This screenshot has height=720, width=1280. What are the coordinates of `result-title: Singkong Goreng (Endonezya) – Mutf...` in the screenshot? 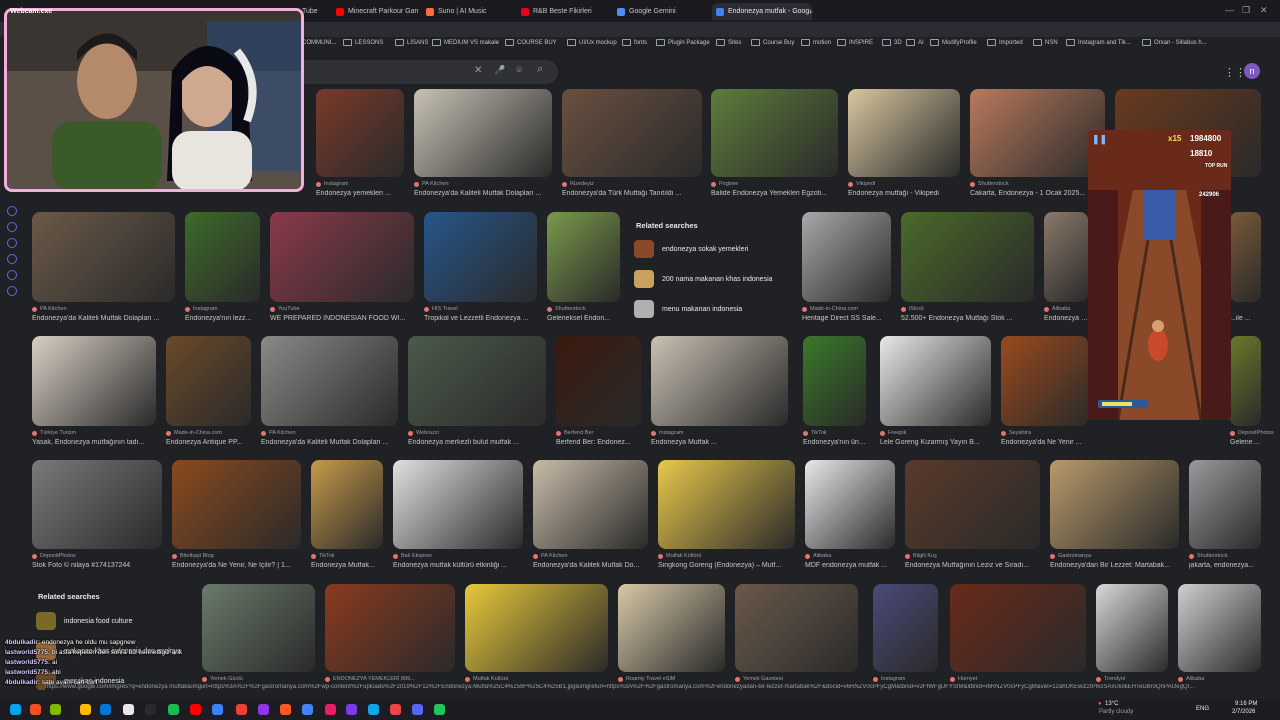 It's located at (726, 565).